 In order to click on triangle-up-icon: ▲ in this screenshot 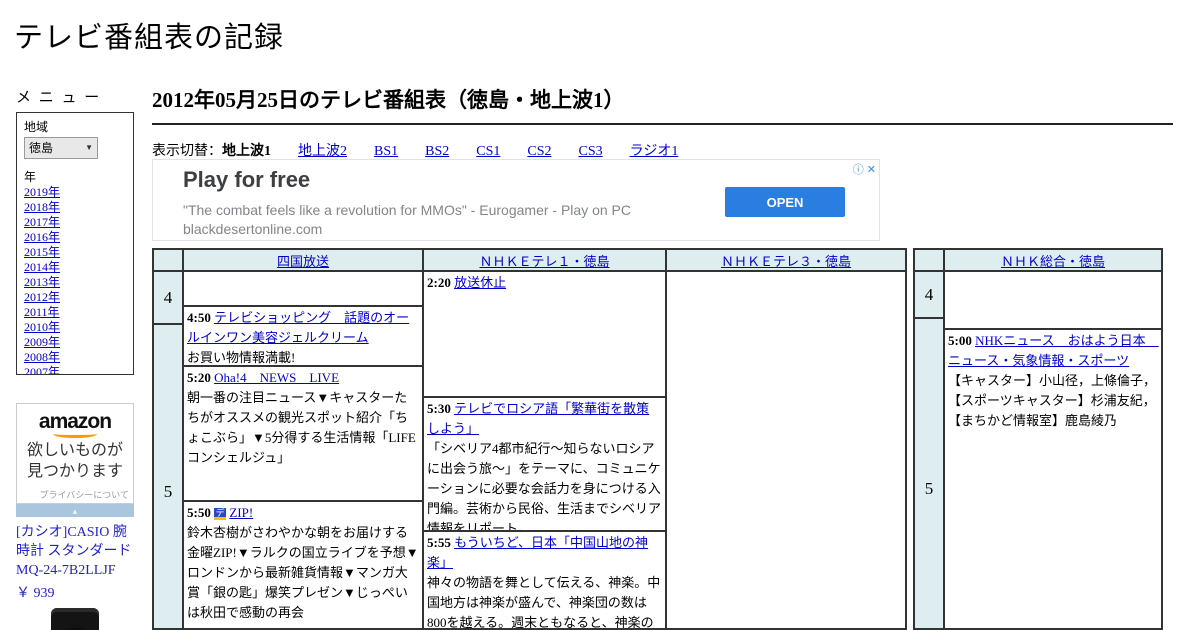, I will do `click(75, 511)`.